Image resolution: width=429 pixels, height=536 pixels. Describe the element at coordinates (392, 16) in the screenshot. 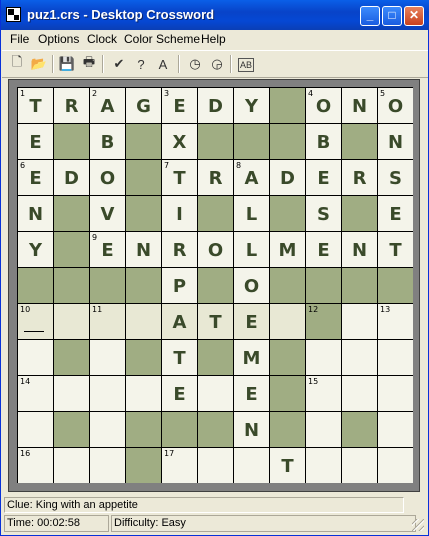

I see `maximize-button: □` at that location.